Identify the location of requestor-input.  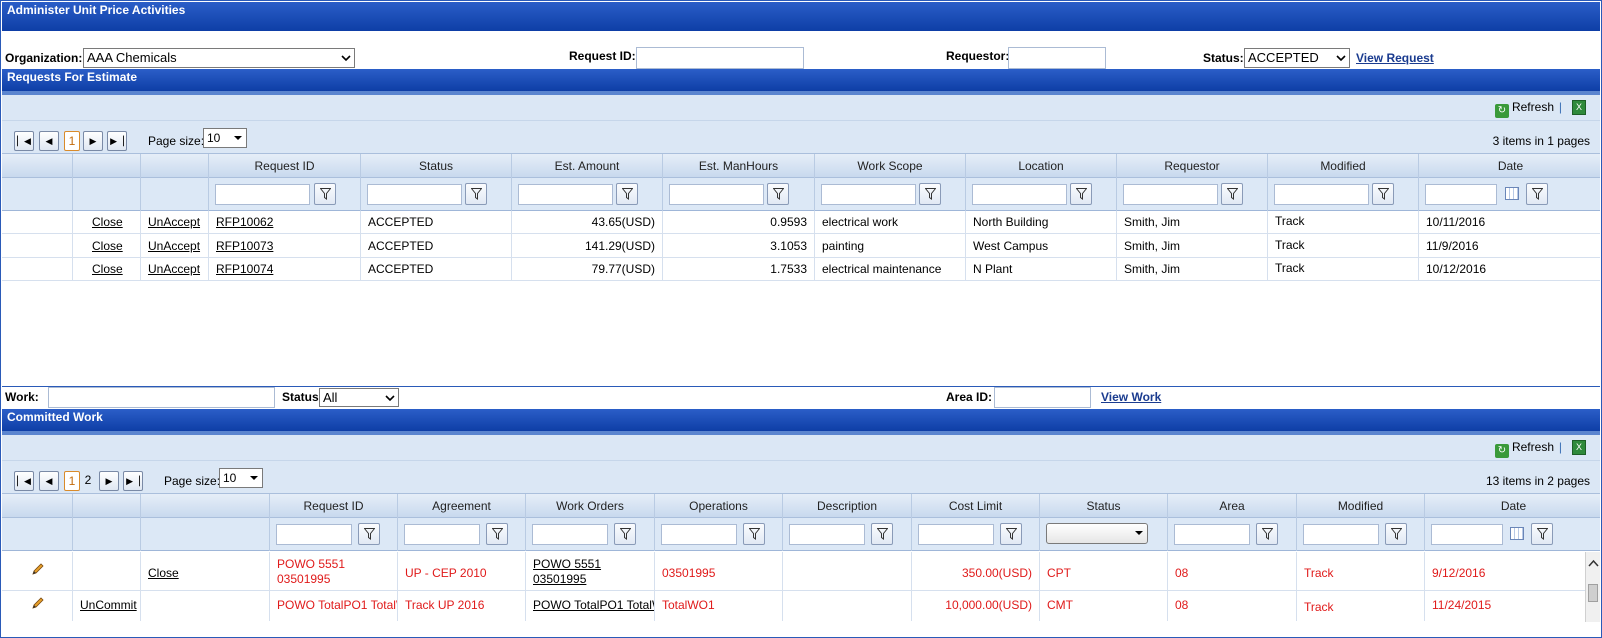
(1057, 58).